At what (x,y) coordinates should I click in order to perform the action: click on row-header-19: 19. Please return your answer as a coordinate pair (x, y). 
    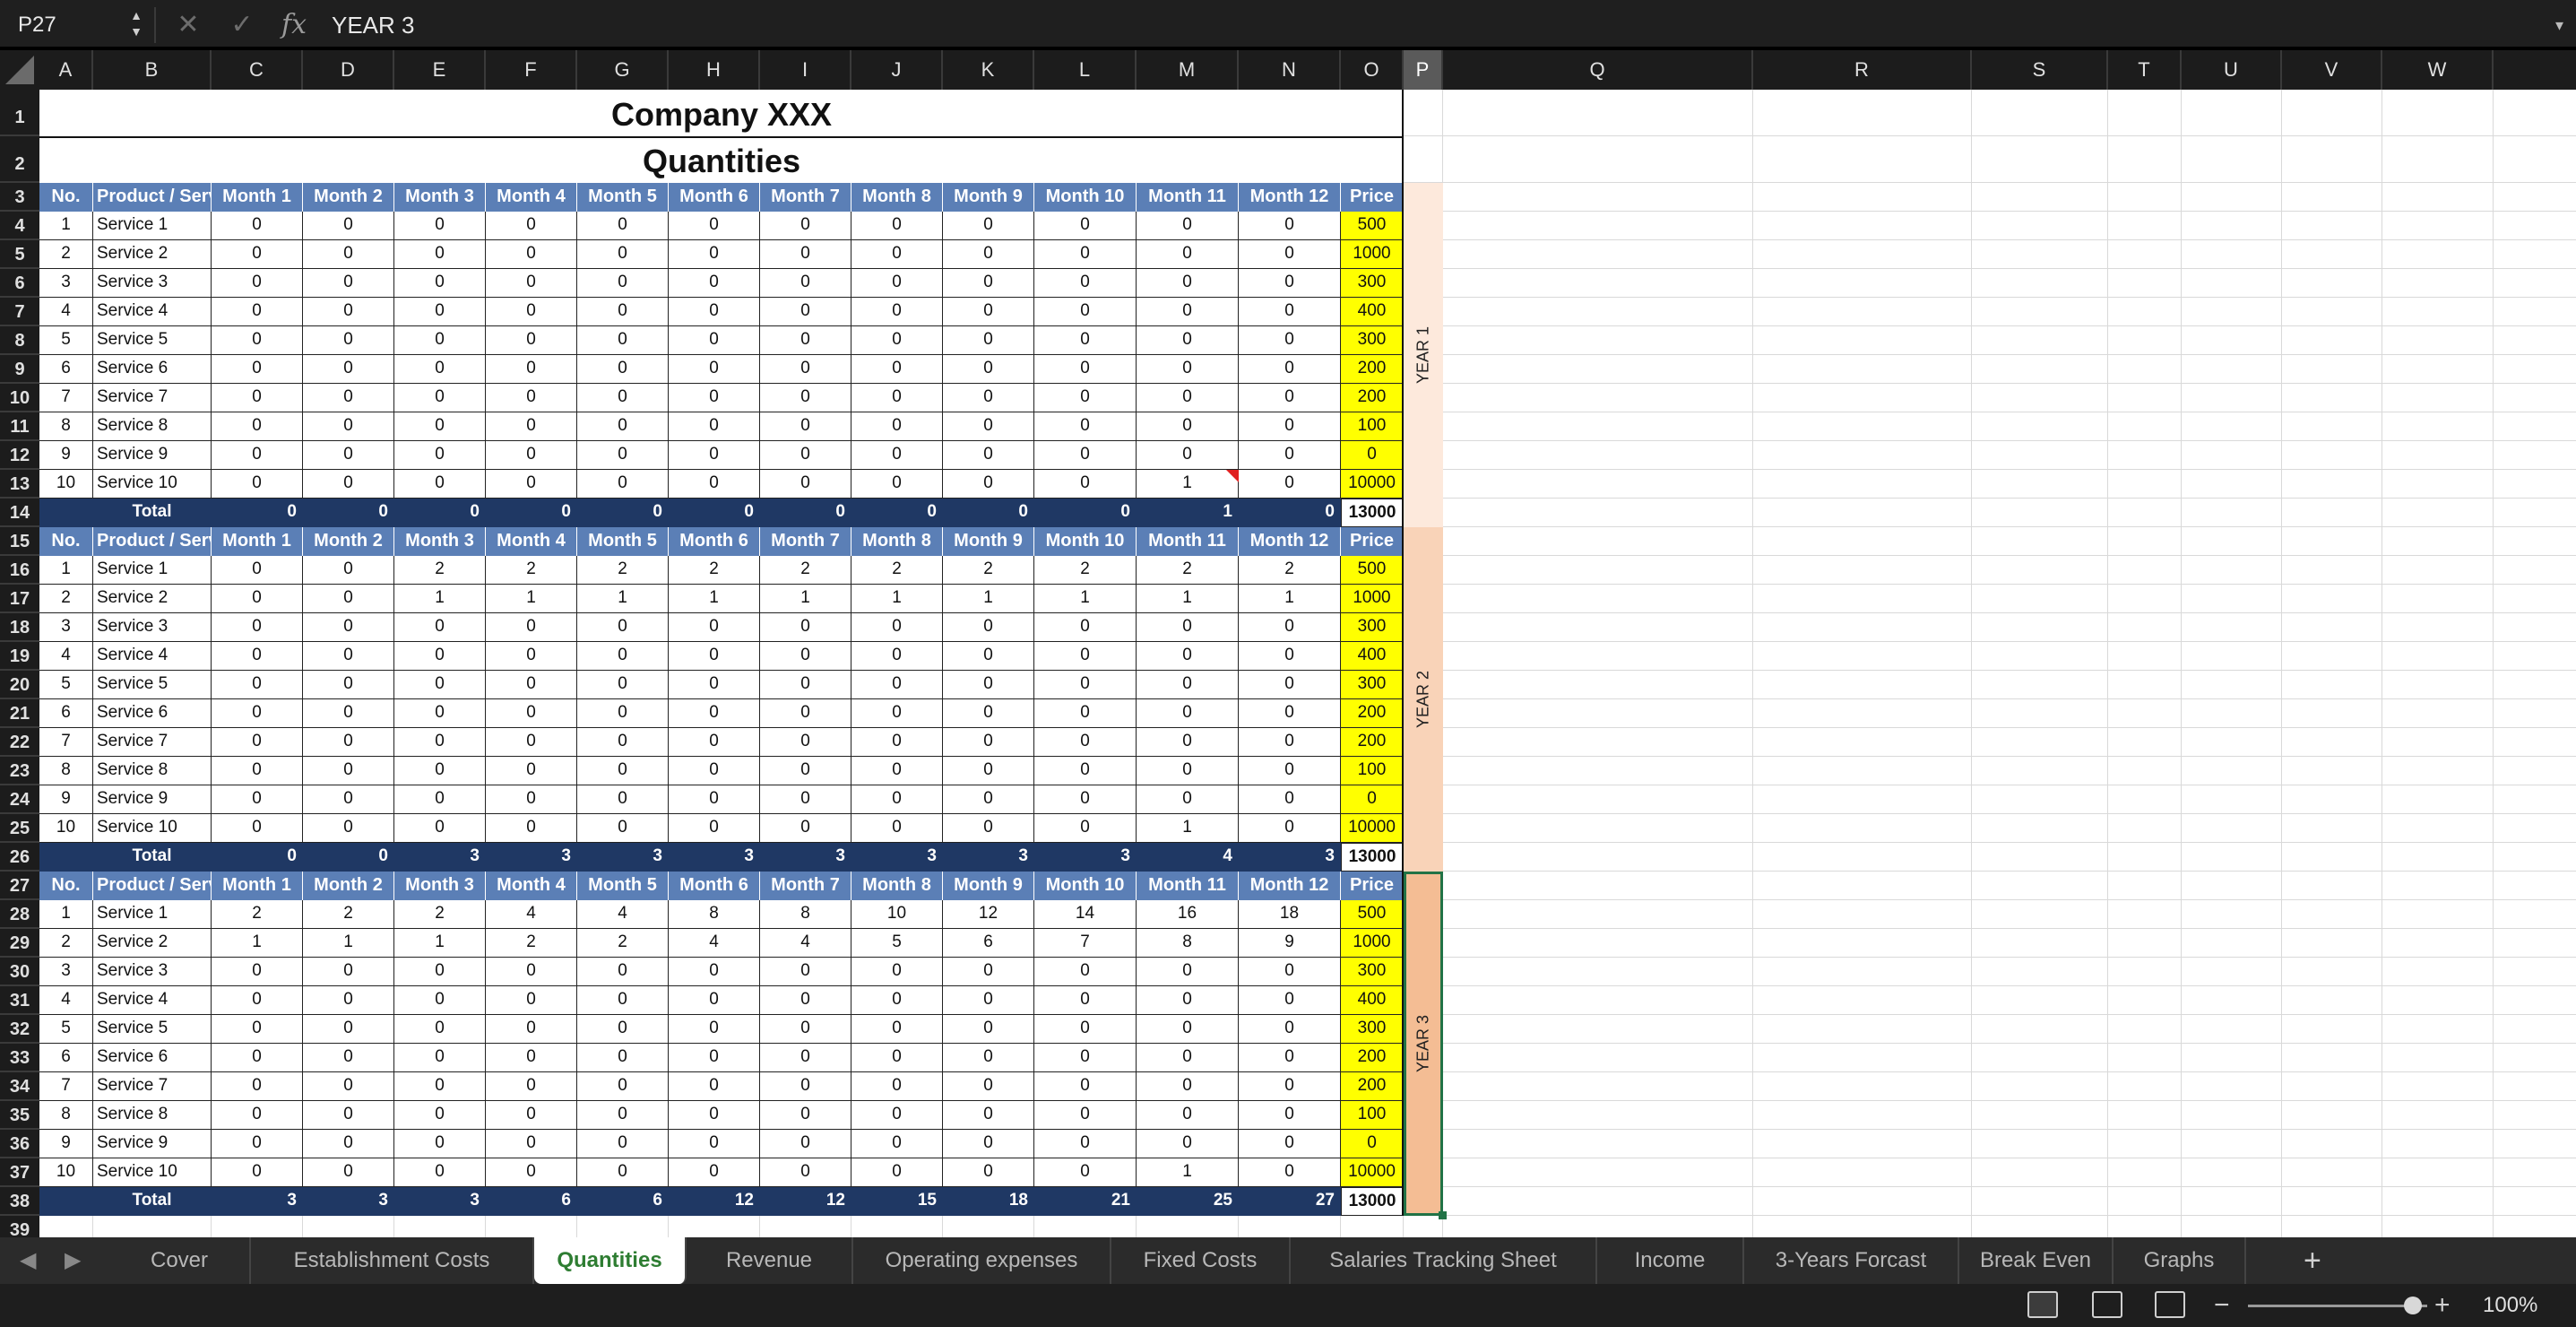
    Looking at the image, I should click on (19, 657).